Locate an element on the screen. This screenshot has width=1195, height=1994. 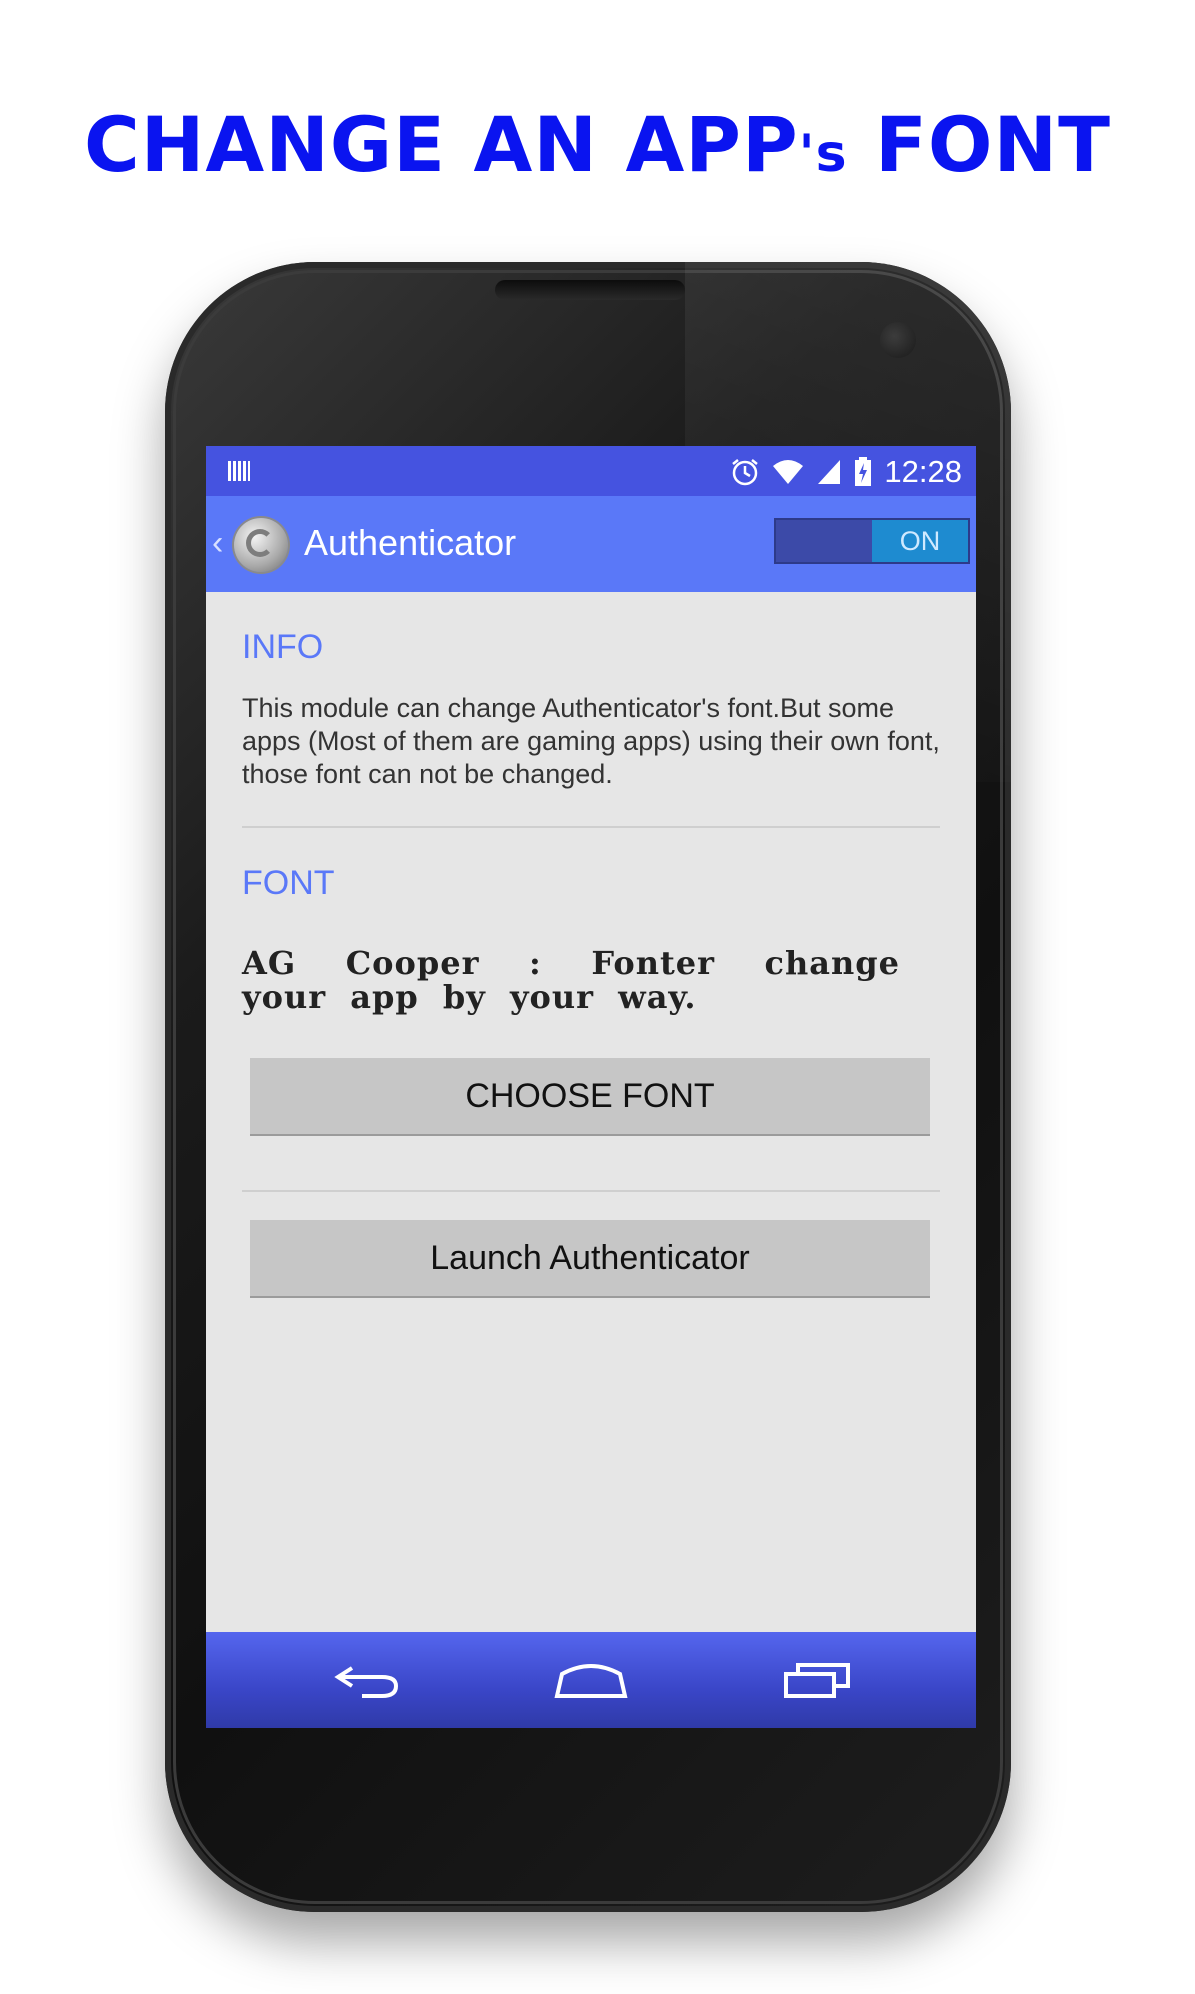
status-time: 12:28 is located at coordinates (923, 471).